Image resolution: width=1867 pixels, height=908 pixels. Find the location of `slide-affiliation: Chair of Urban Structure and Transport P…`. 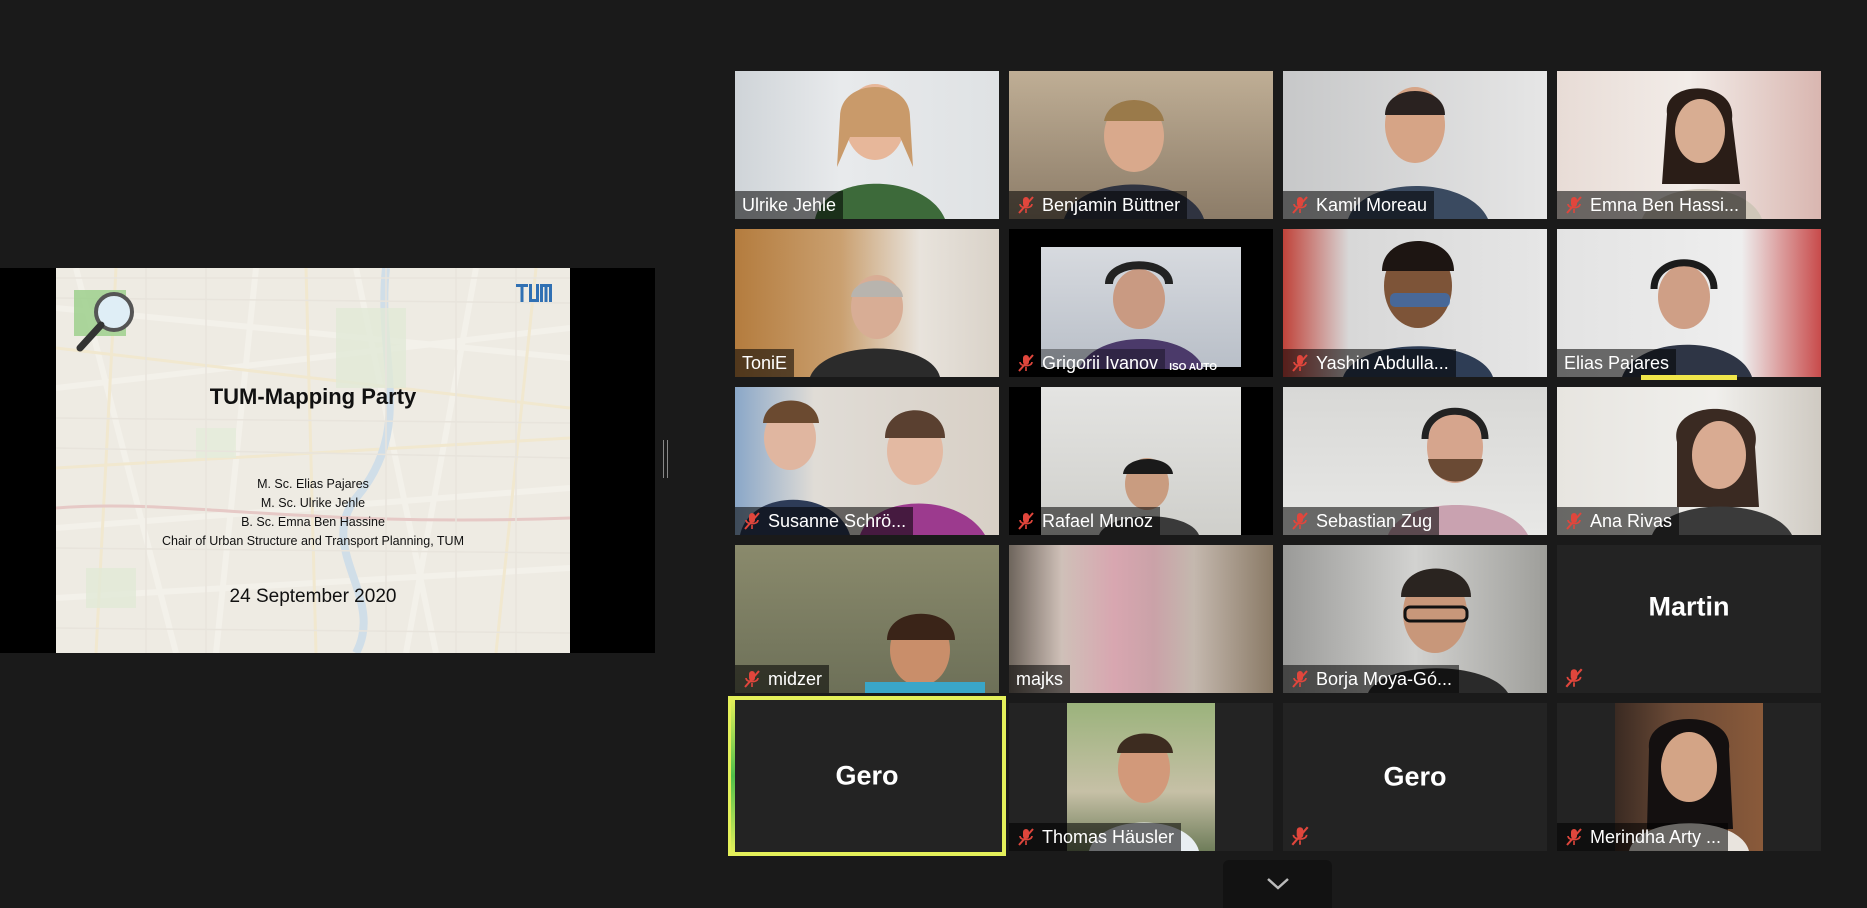

slide-affiliation: Chair of Urban Structure and Transport P… is located at coordinates (313, 541).